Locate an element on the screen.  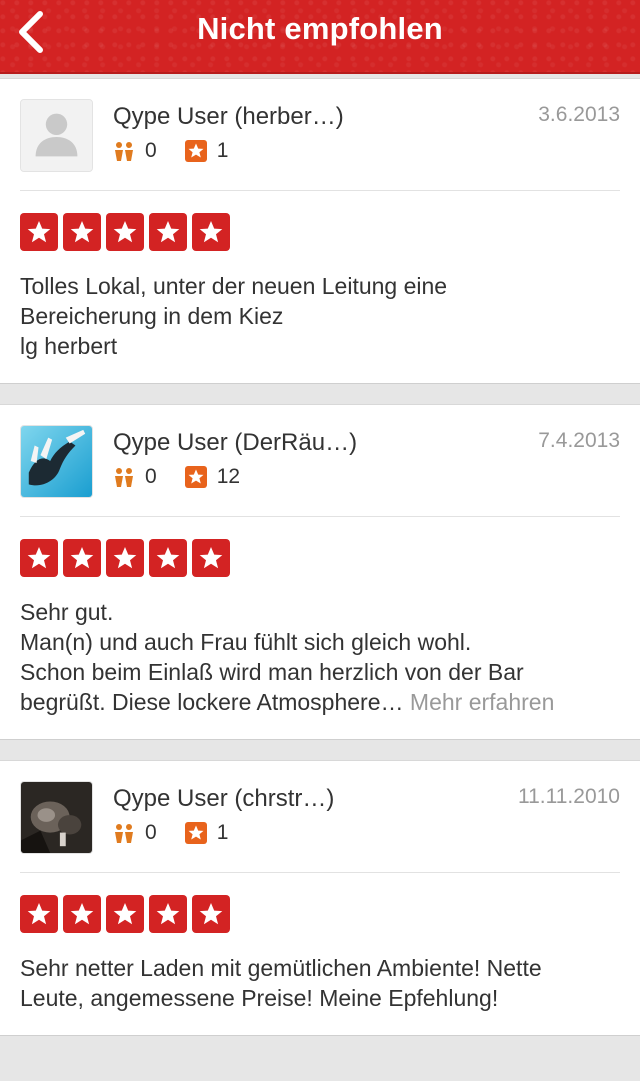
user-stats: 0 12 is located at coordinates (366, 477).